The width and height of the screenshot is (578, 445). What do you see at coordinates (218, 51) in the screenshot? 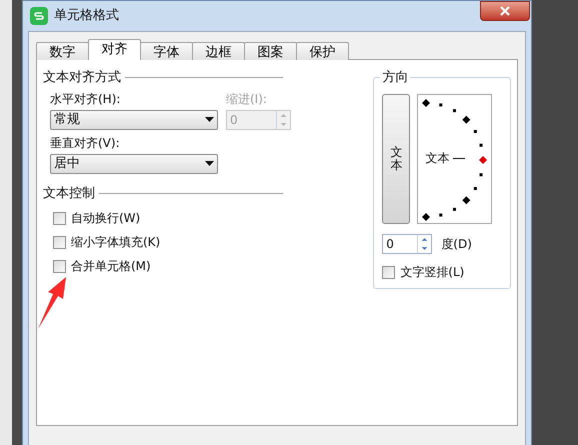
I see `tab: 边框` at bounding box center [218, 51].